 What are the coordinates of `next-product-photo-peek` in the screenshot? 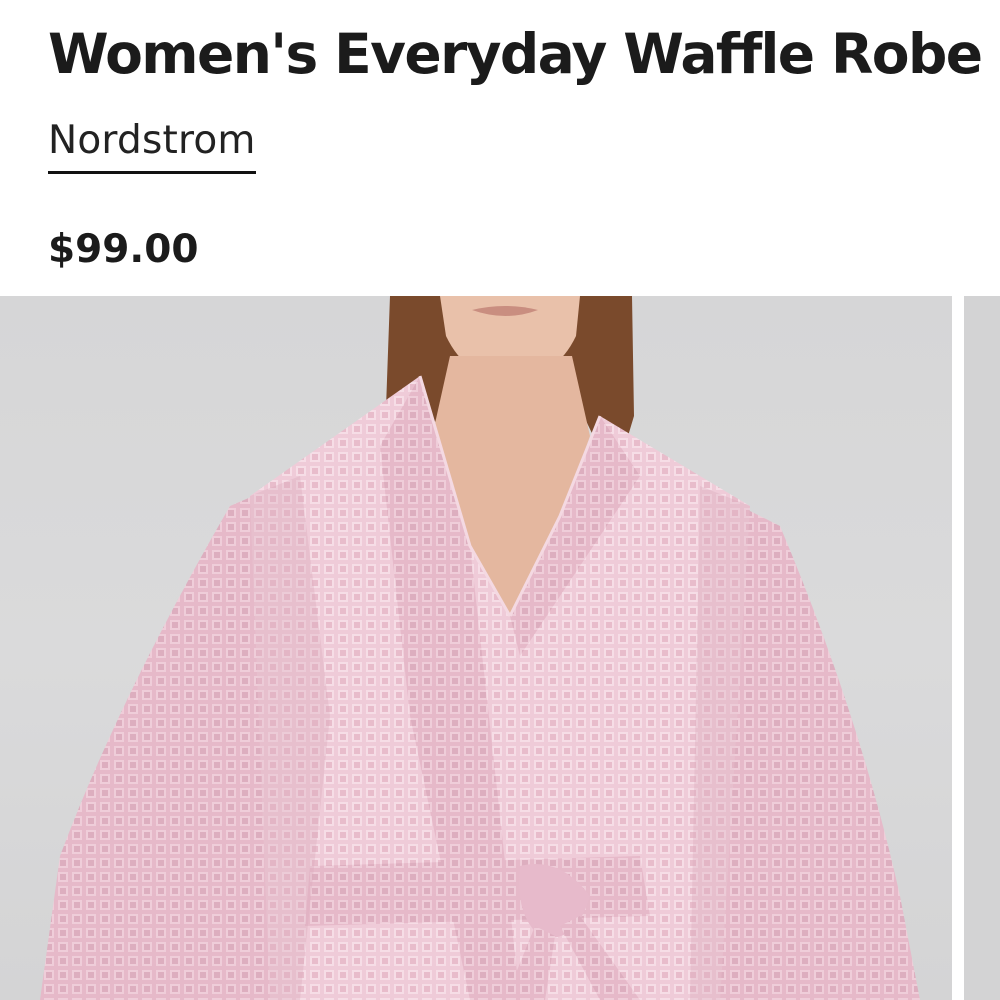 It's located at (982, 648).